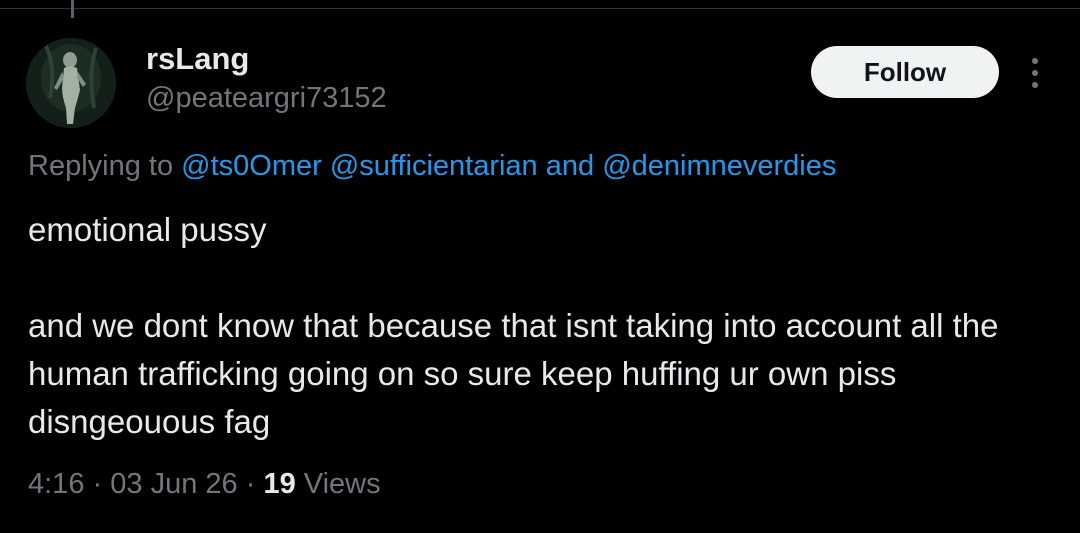 This screenshot has width=1080, height=533. I want to click on user-handle: @peateargri73152, so click(266, 98).